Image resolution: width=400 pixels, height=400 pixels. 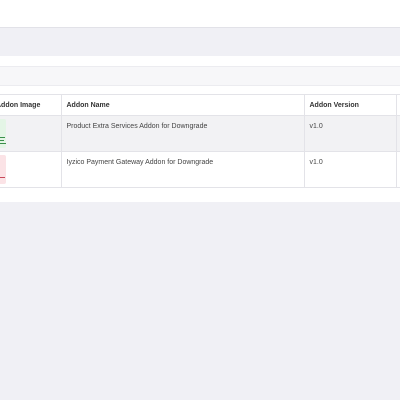 What do you see at coordinates (200, 14) in the screenshot?
I see `top-navbar` at bounding box center [200, 14].